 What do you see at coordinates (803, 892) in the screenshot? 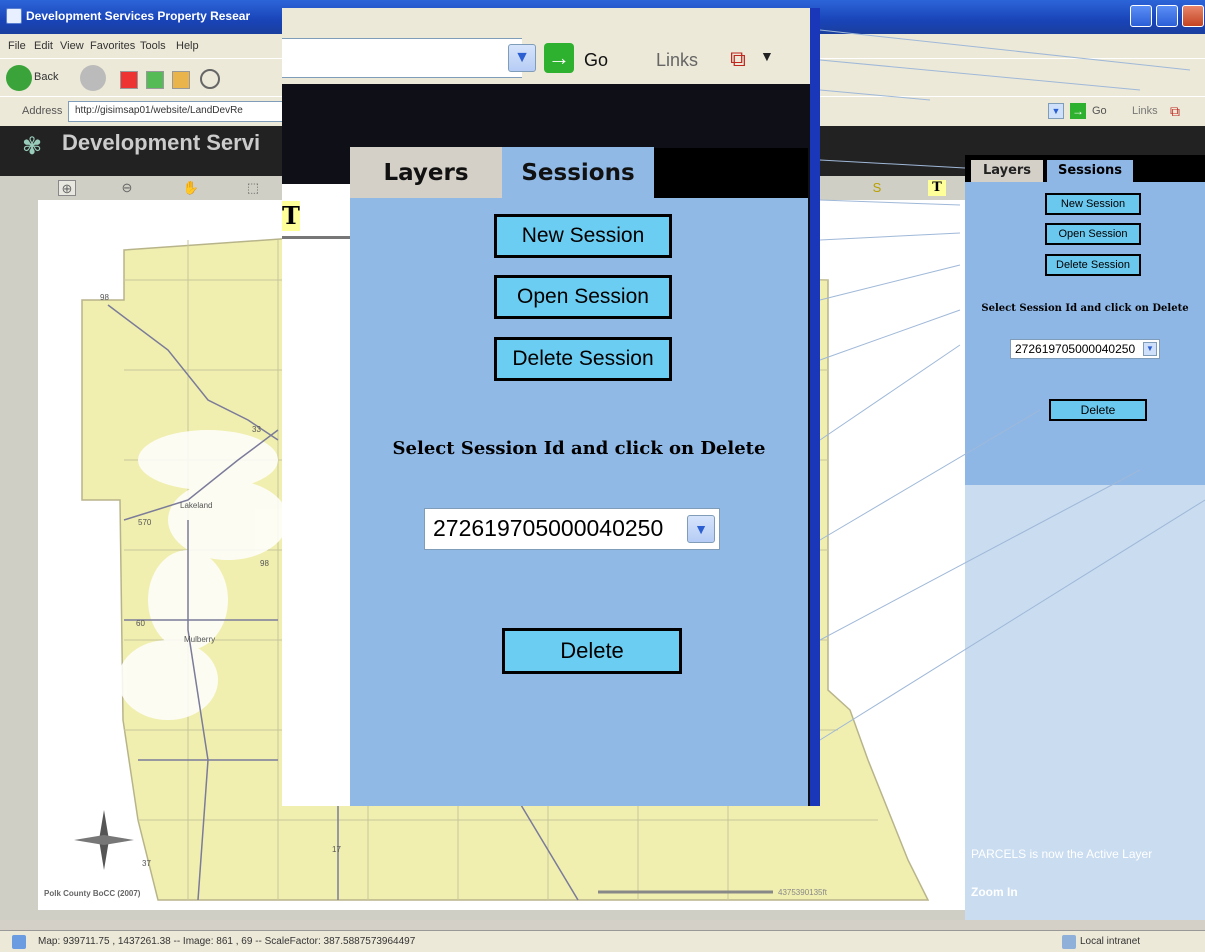
I see `scale-bar-label: 4375390135ft` at bounding box center [803, 892].